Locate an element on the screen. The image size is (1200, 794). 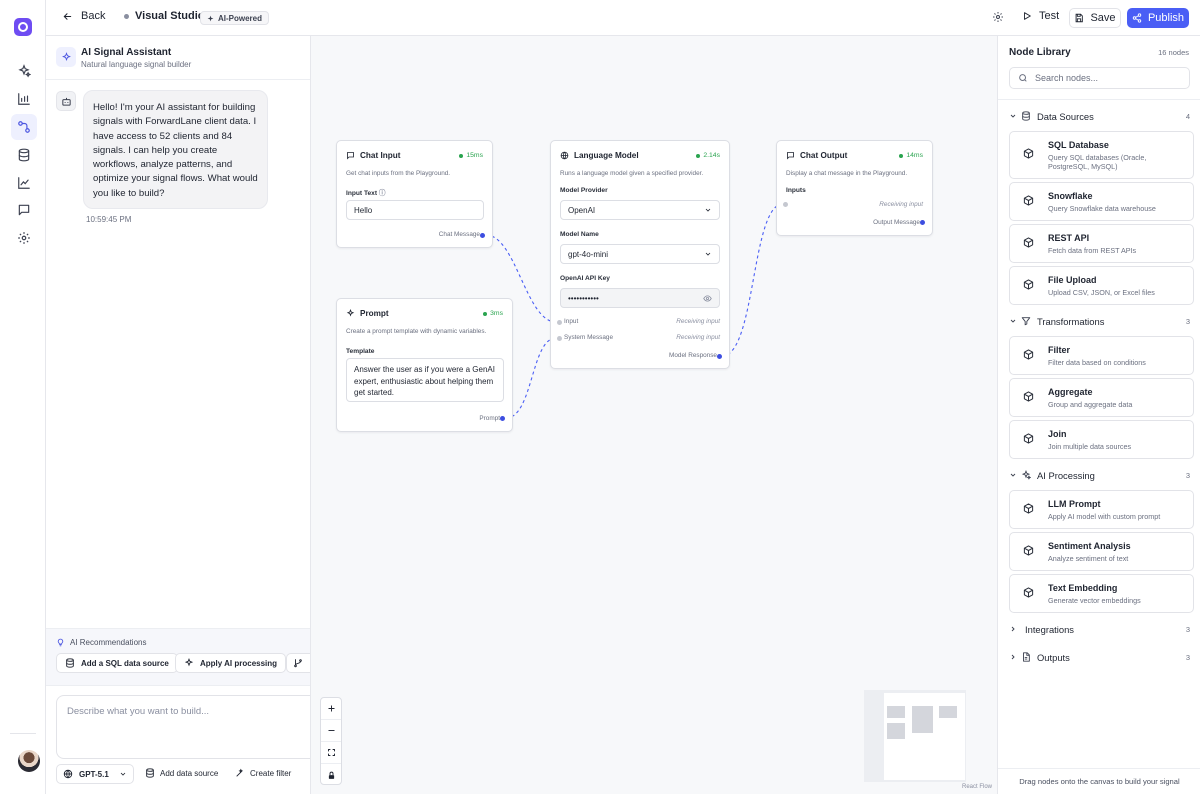
rail-analytics-button is located at coordinates (24, 99).